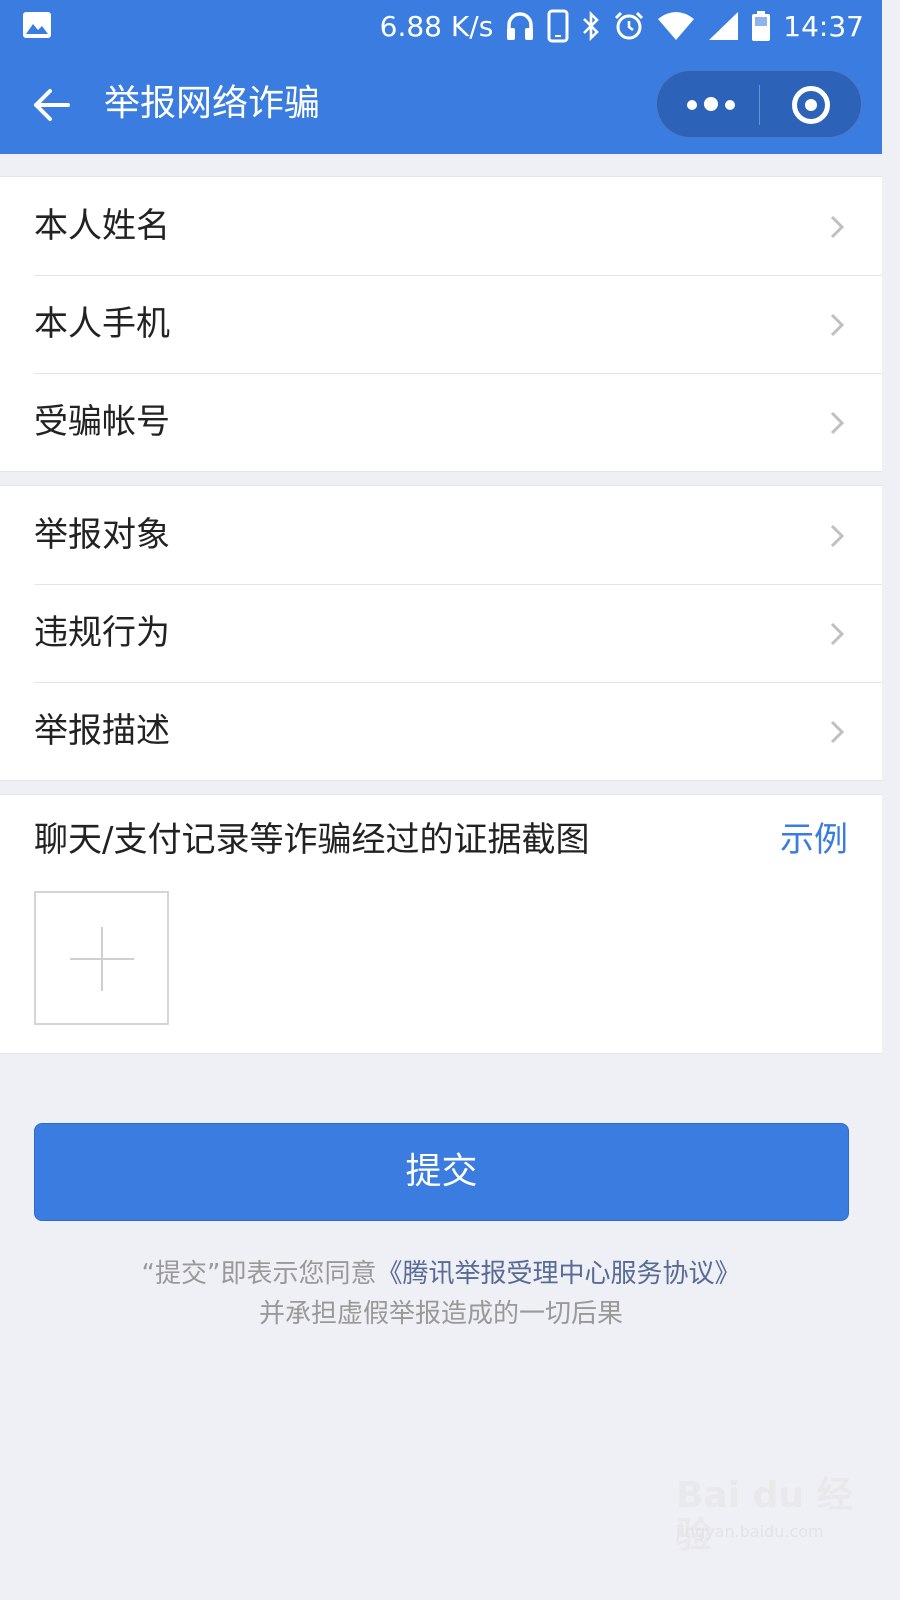  What do you see at coordinates (37, 25) in the screenshot?
I see `gallery-icon` at bounding box center [37, 25].